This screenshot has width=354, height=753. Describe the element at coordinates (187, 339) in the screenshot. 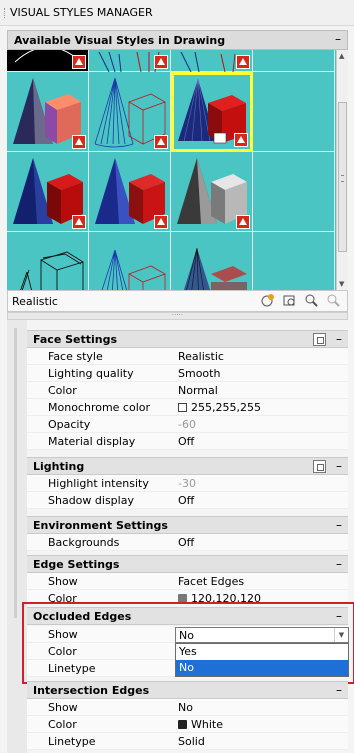

I see `face-settings-header: Face Settings –` at that location.